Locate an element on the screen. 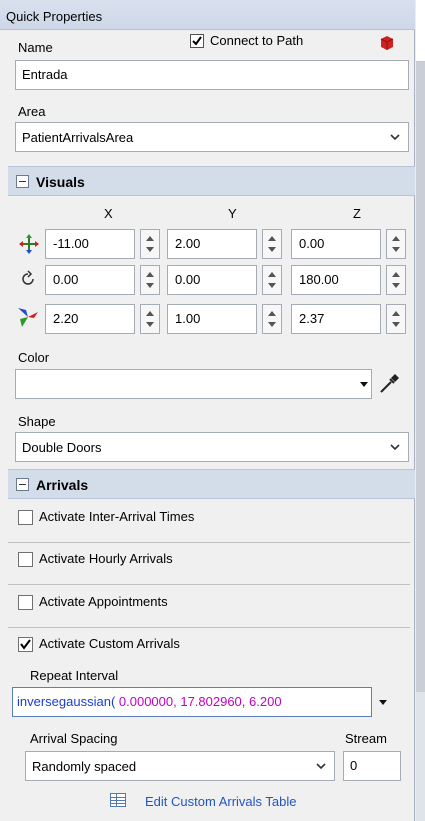 This screenshot has height=821, width=425. right-scroll-strip is located at coordinates (420, 410).